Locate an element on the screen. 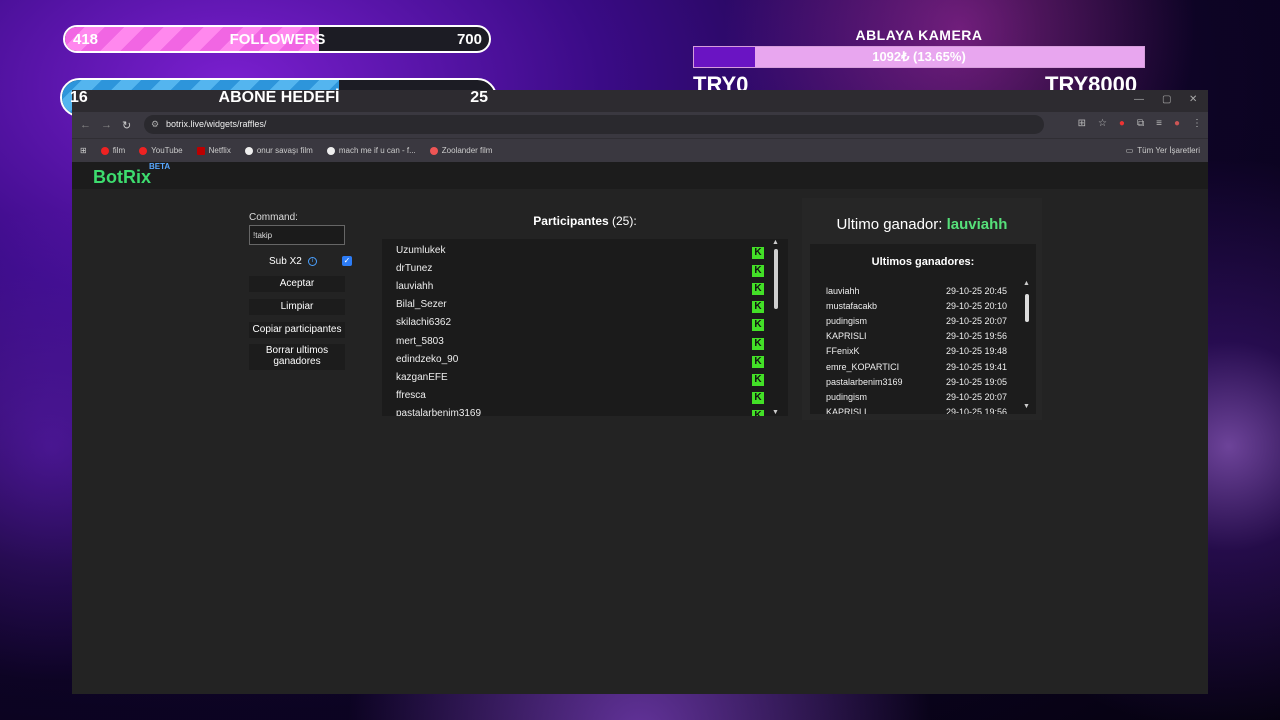  winner-row: lauviahh 29-10-25 20:45 is located at coordinates (921, 291).